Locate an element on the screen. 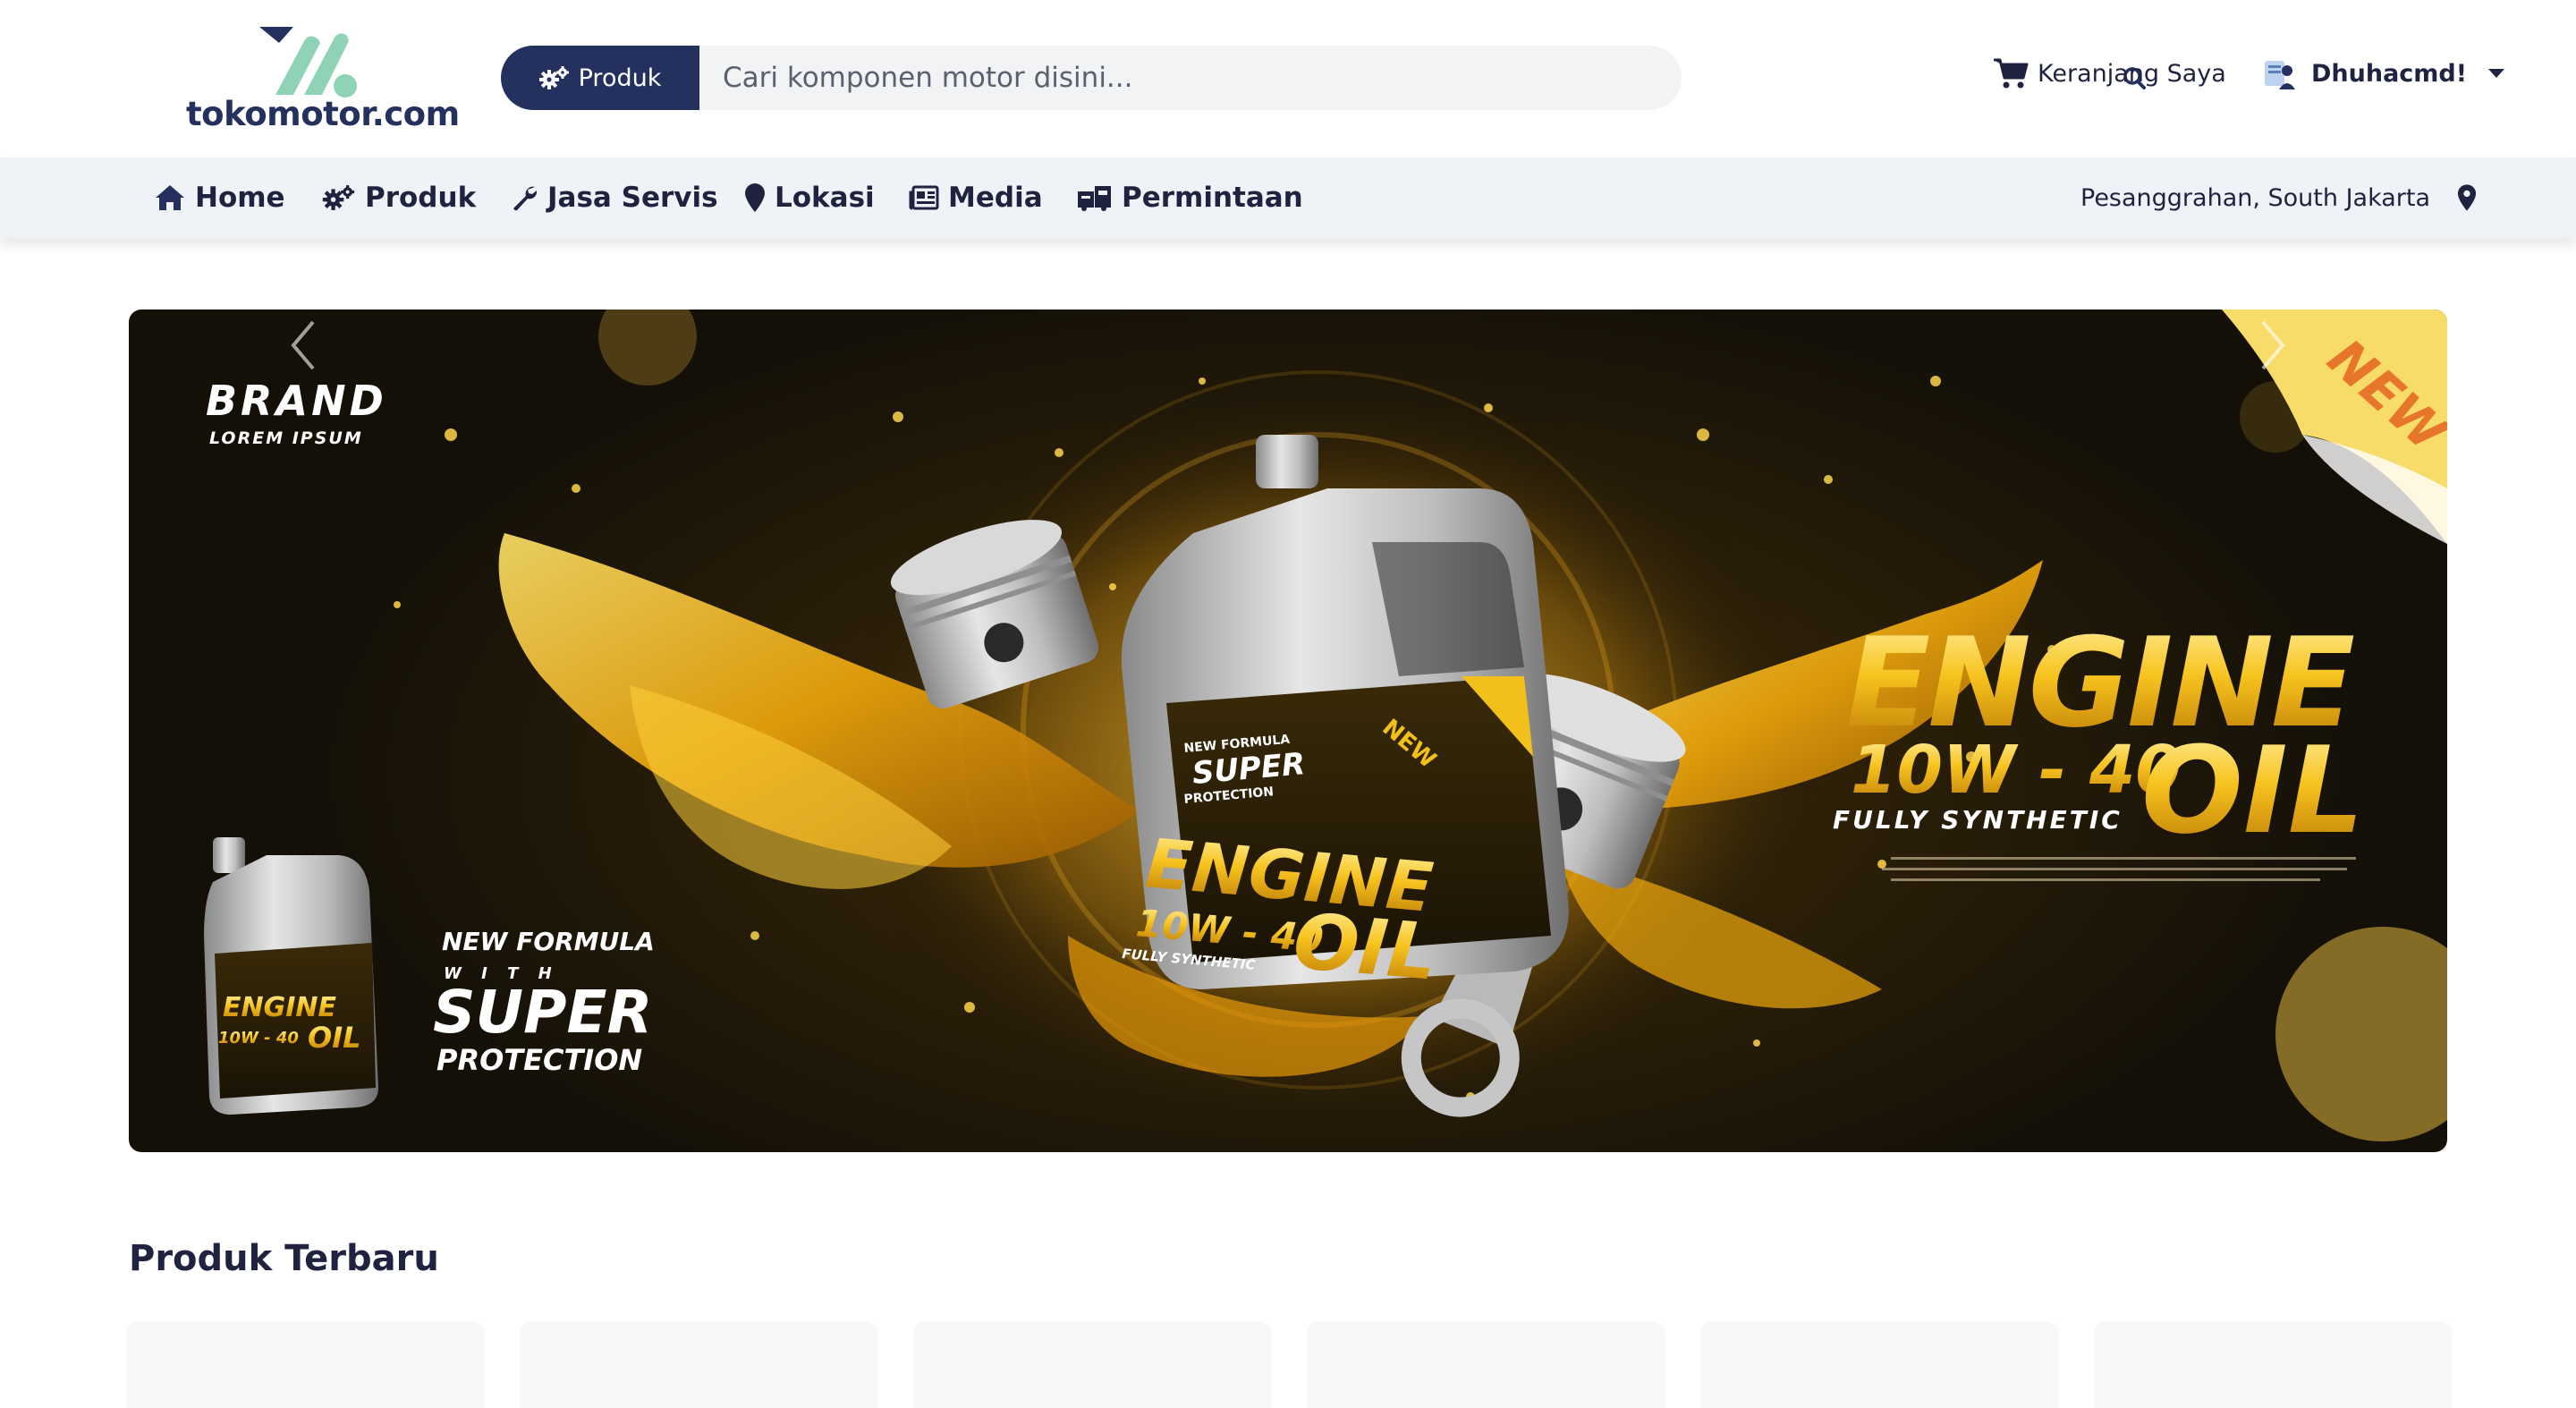  banner-brand-title: BRAND is located at coordinates (296, 401).